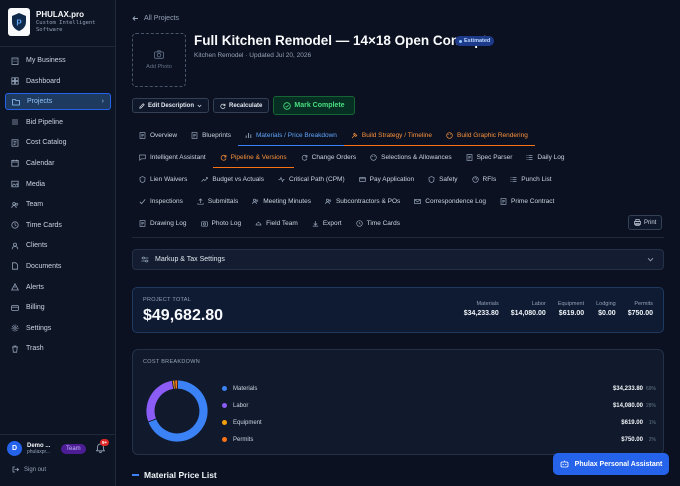 The width and height of the screenshot is (680, 486). What do you see at coordinates (607, 313) in the screenshot?
I see `stat-value: $0.00` at bounding box center [607, 313].